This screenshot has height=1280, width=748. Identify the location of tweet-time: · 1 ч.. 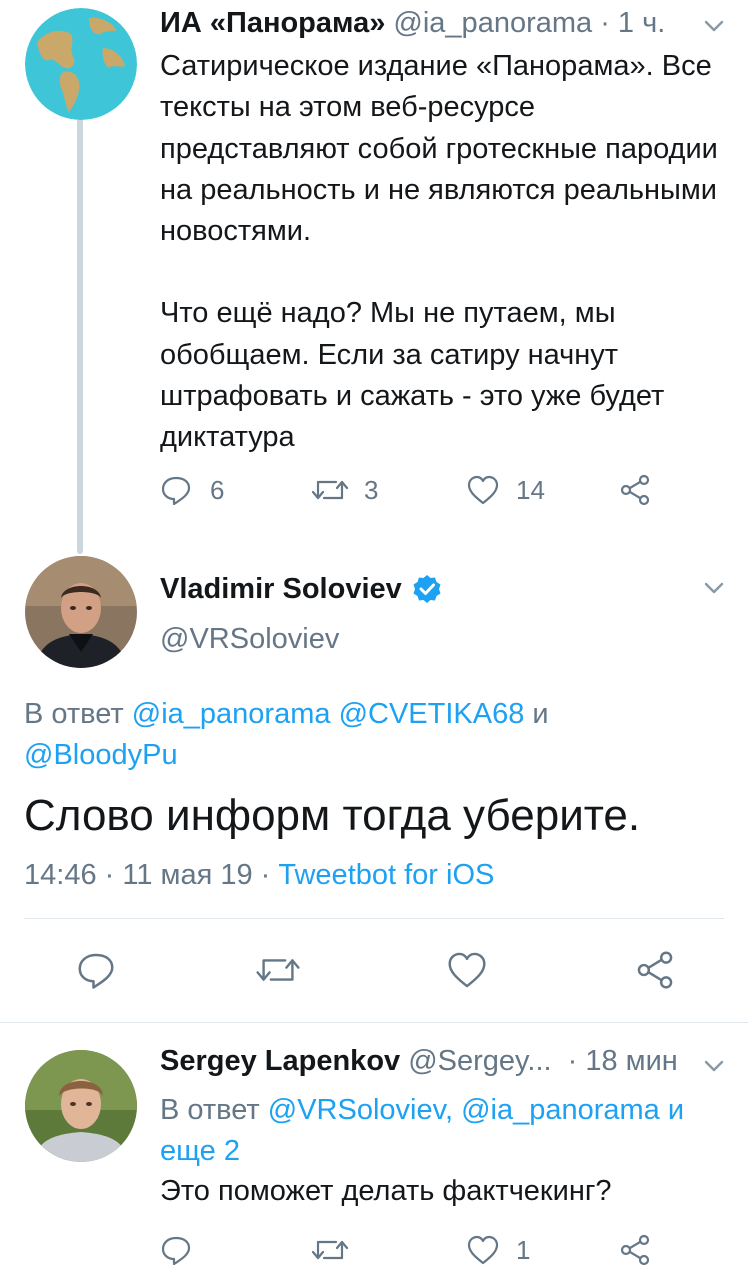
(633, 23).